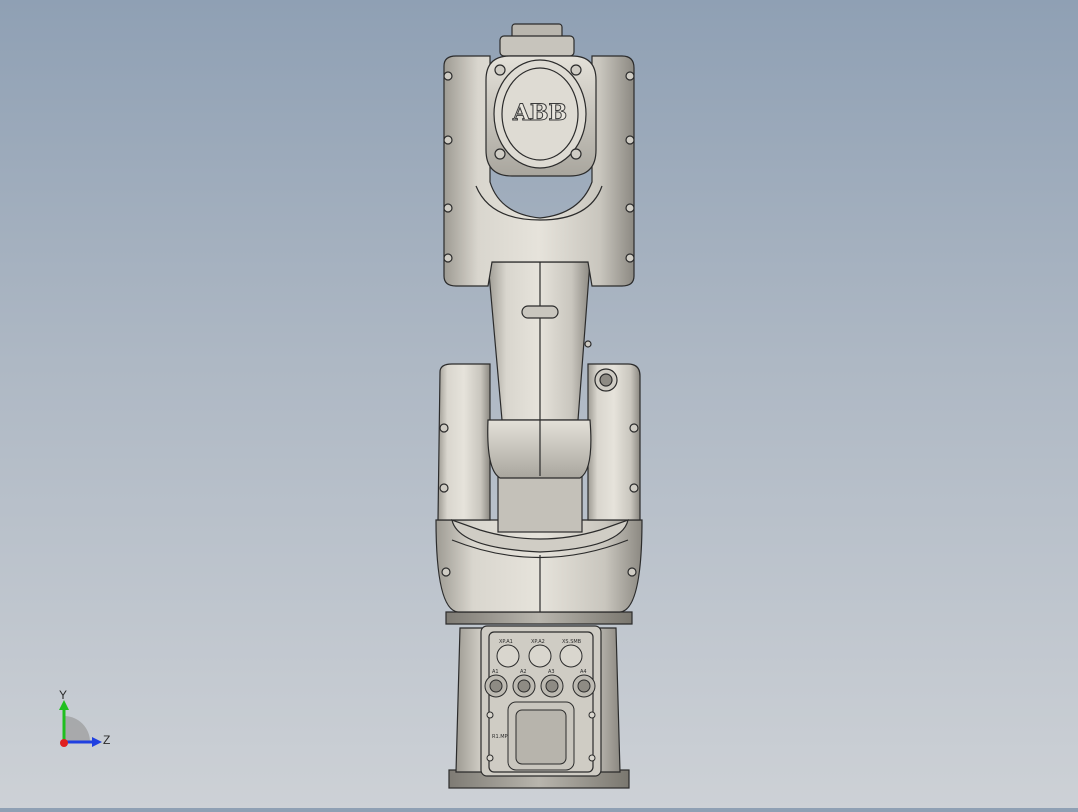 This screenshot has height=812, width=1078. Describe the element at coordinates (506, 642) in the screenshot. I see `label-xp-a1: XP.A1` at that location.